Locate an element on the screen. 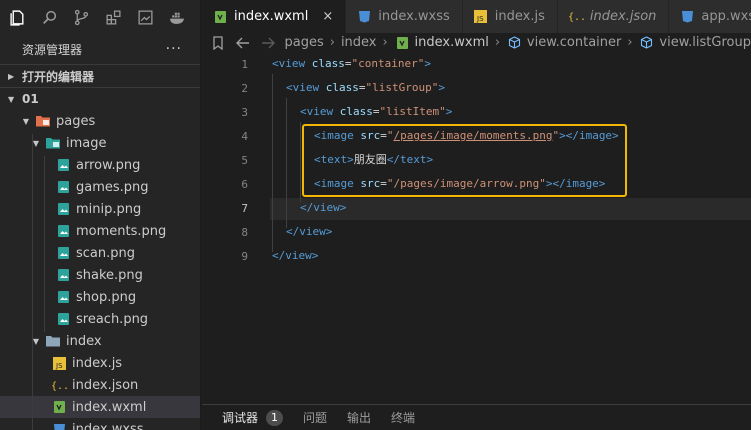 The width and height of the screenshot is (751, 430). project-section: ▼ 01 is located at coordinates (100, 99).